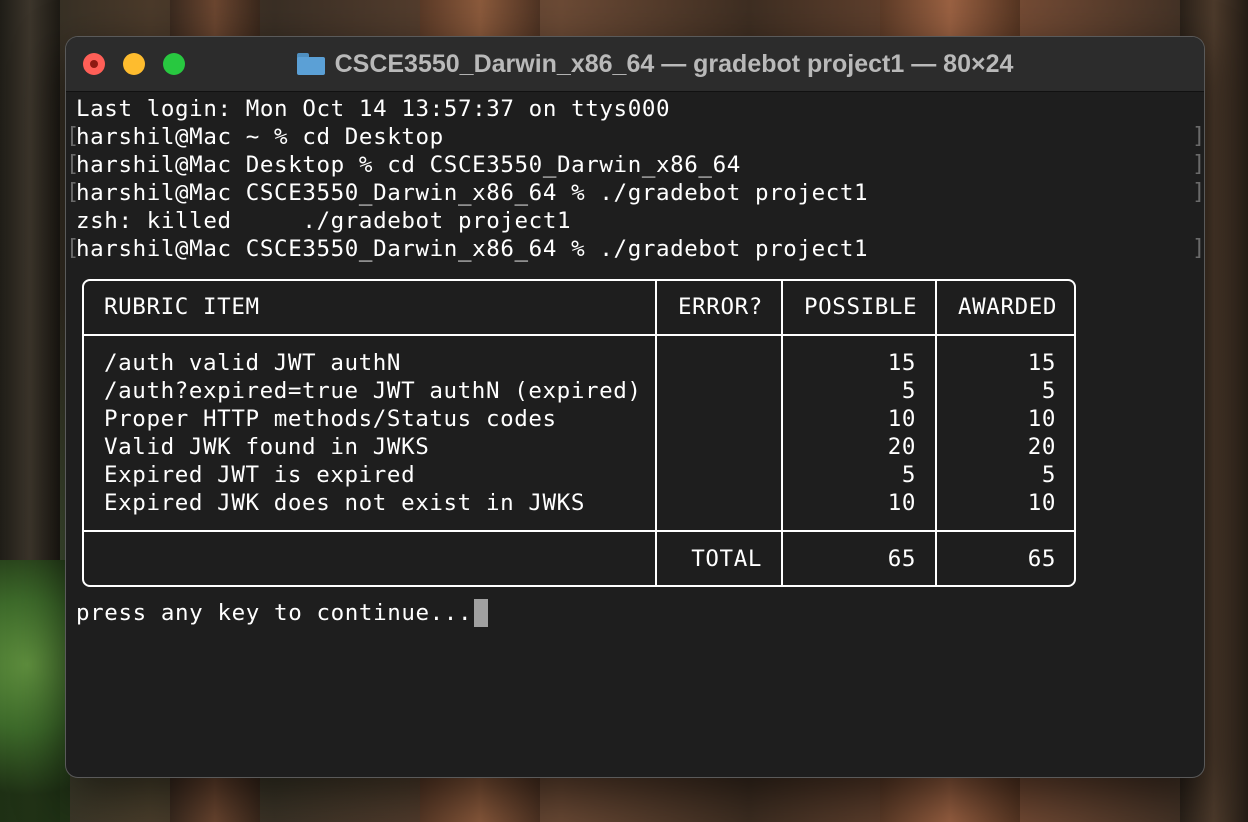  Describe the element at coordinates (901, 559) in the screenshot. I see `total-possible: 65` at that location.